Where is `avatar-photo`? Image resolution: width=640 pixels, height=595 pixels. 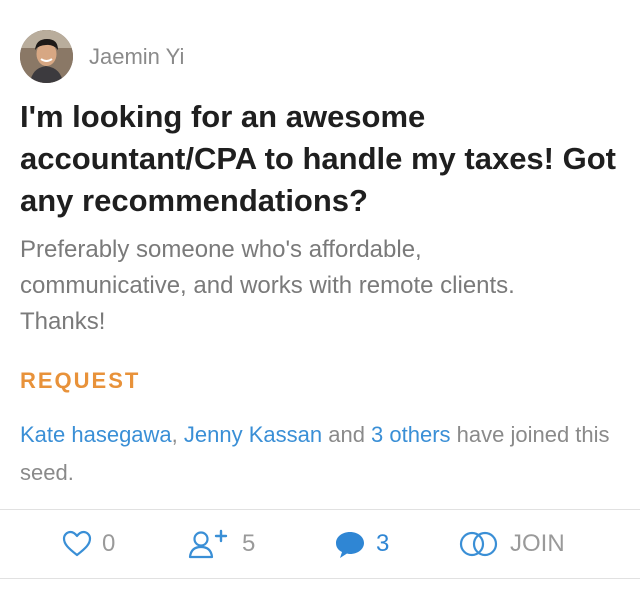
avatar-photo is located at coordinates (46, 56).